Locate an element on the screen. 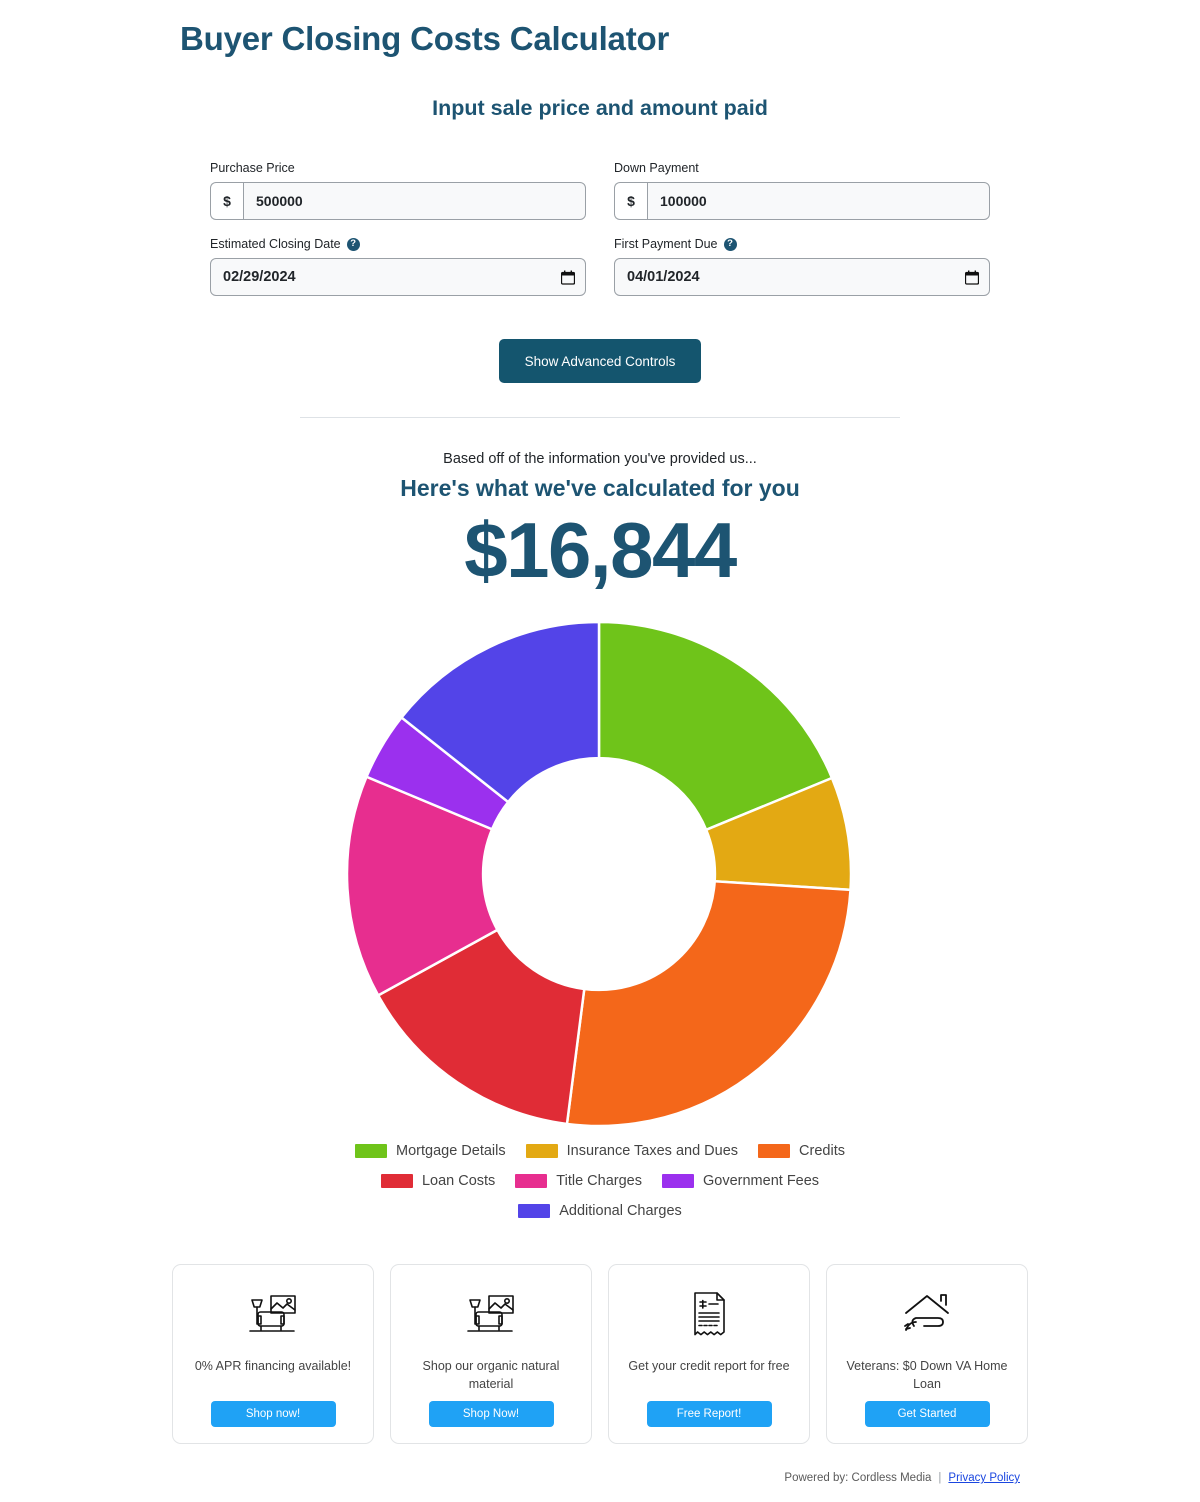 This screenshot has width=1200, height=1502. powered-by-text: Powered by: Cordless Media is located at coordinates (858, 1478).